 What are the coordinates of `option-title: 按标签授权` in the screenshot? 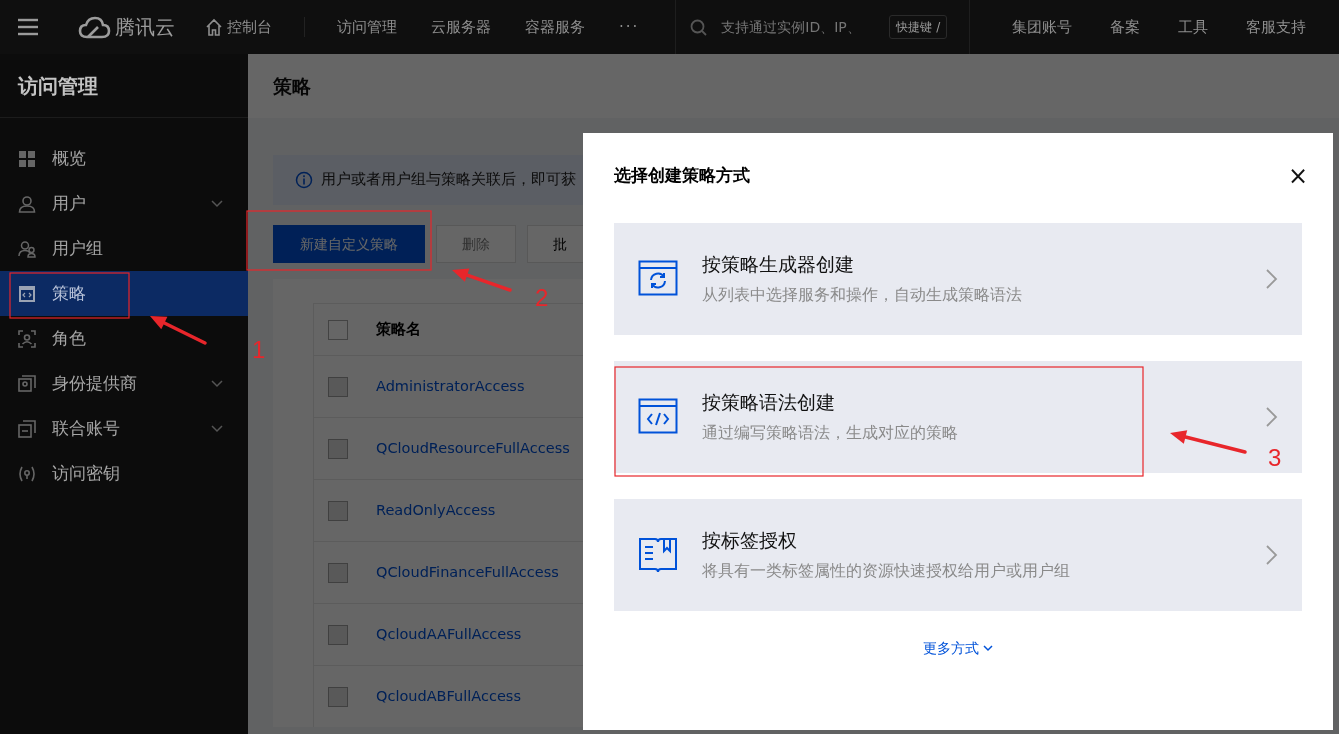 It's located at (750, 541).